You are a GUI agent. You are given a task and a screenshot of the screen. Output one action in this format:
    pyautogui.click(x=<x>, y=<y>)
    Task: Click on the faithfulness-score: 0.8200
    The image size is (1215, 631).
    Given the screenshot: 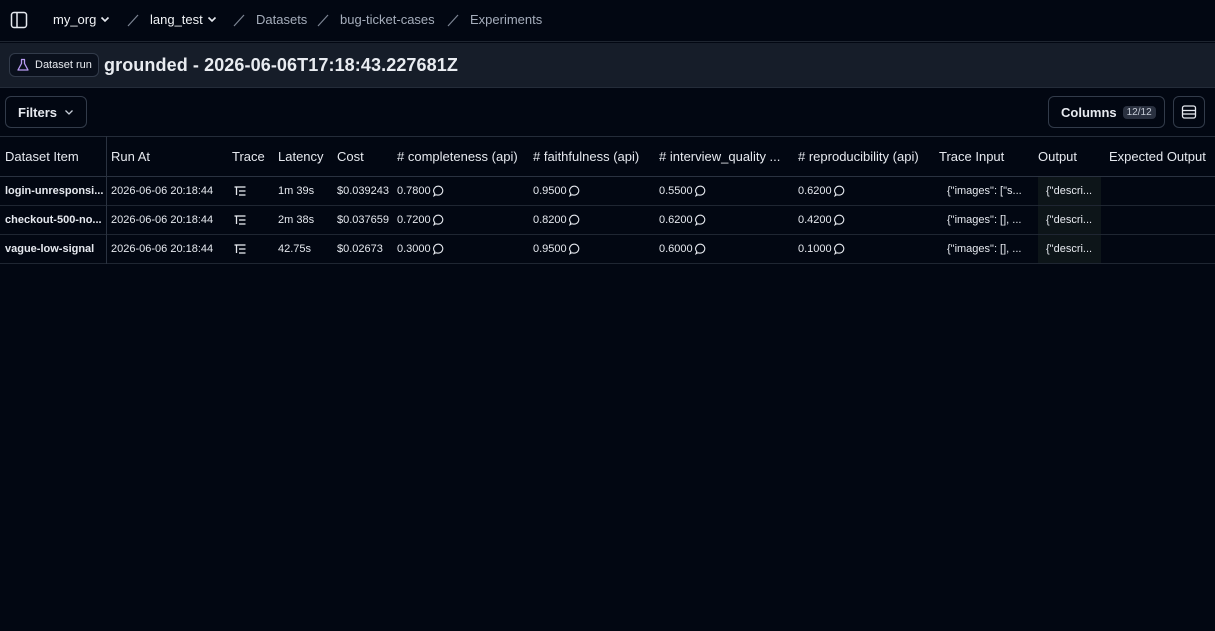 What is the action you would take?
    pyautogui.click(x=557, y=220)
    